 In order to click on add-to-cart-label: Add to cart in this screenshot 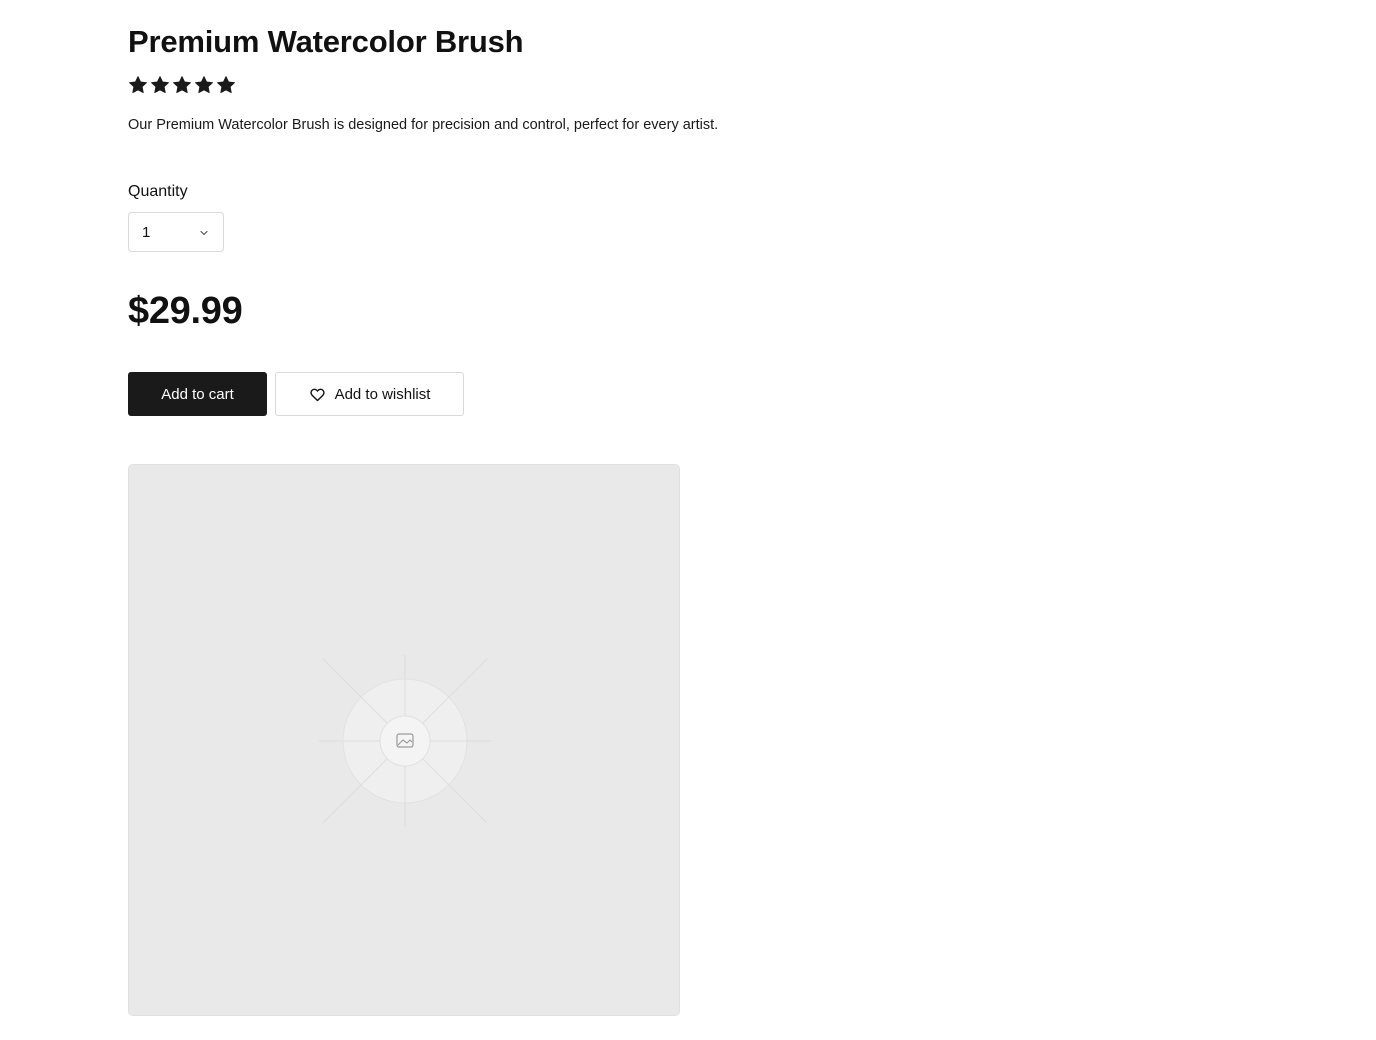, I will do `click(197, 394)`.